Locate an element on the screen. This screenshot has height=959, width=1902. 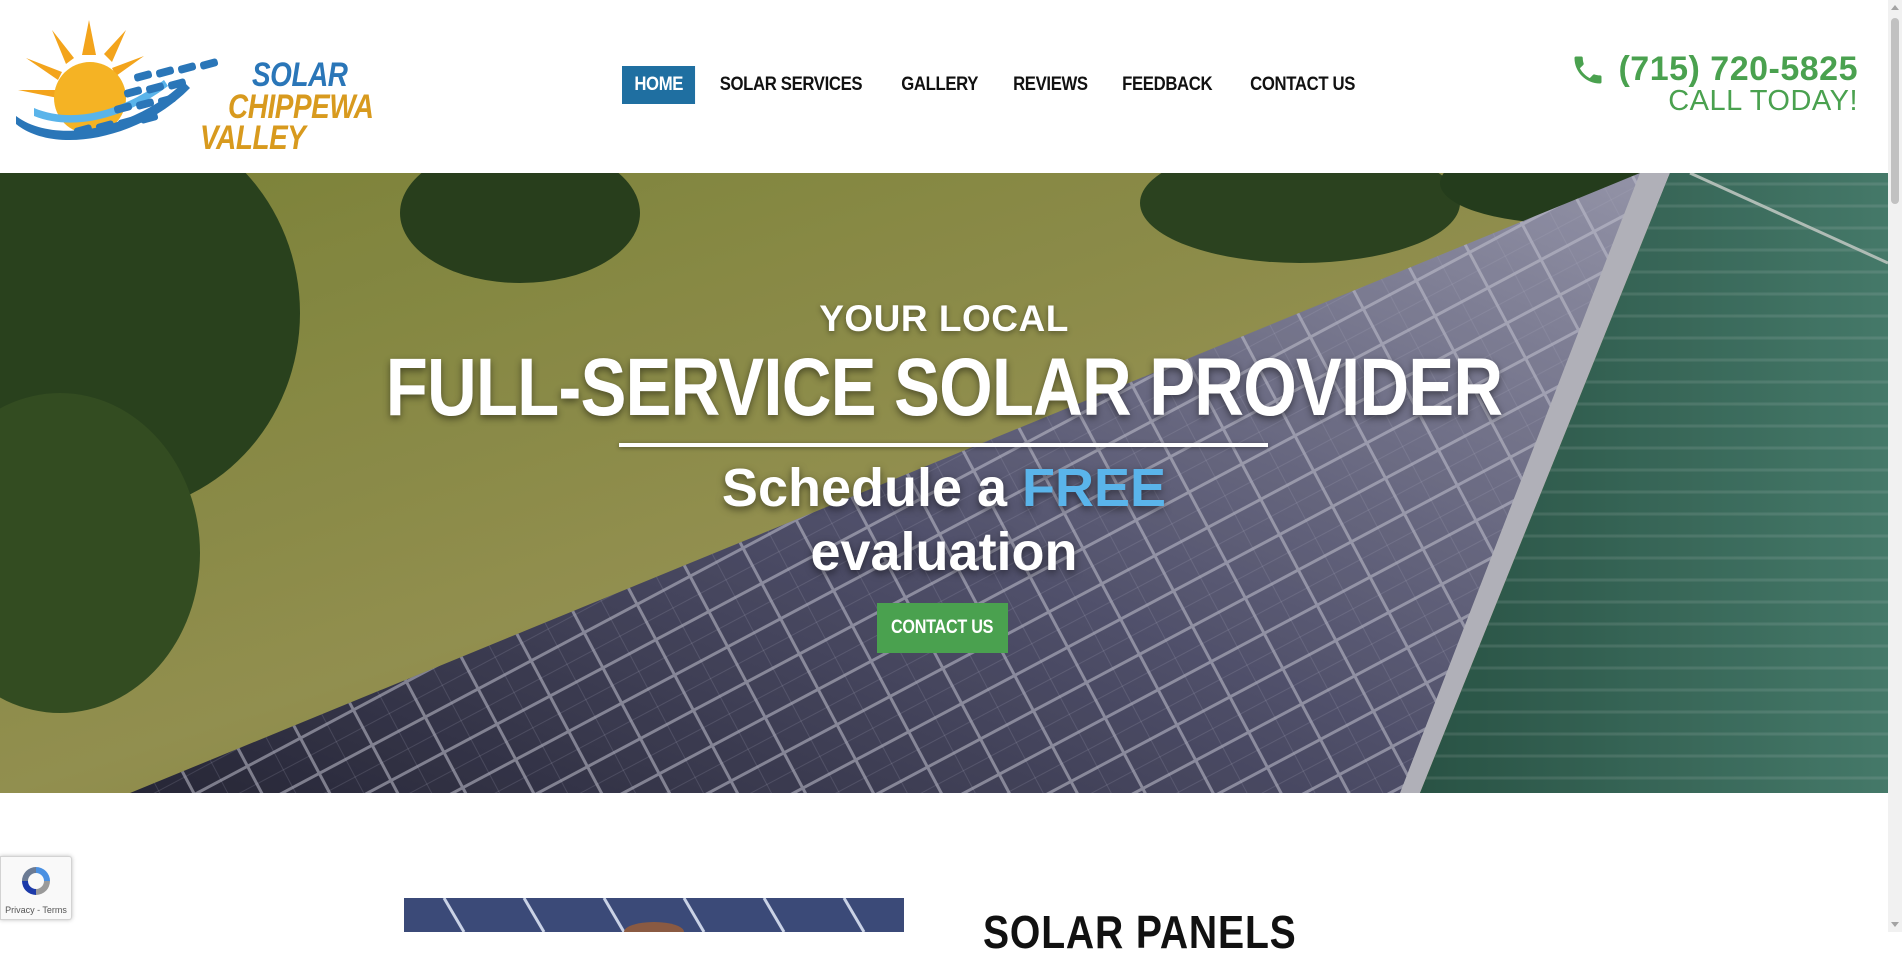
phone-row: (715) 720-5825 is located at coordinates (1714, 69).